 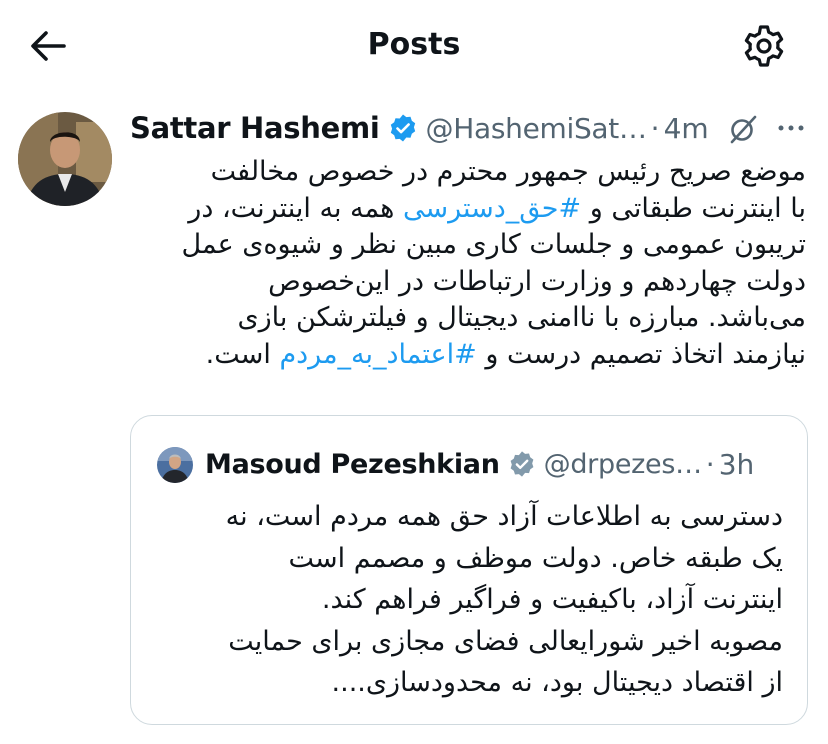 What do you see at coordinates (492, 208) in the screenshot?
I see `hashtag-link: #حق_دسترسی` at bounding box center [492, 208].